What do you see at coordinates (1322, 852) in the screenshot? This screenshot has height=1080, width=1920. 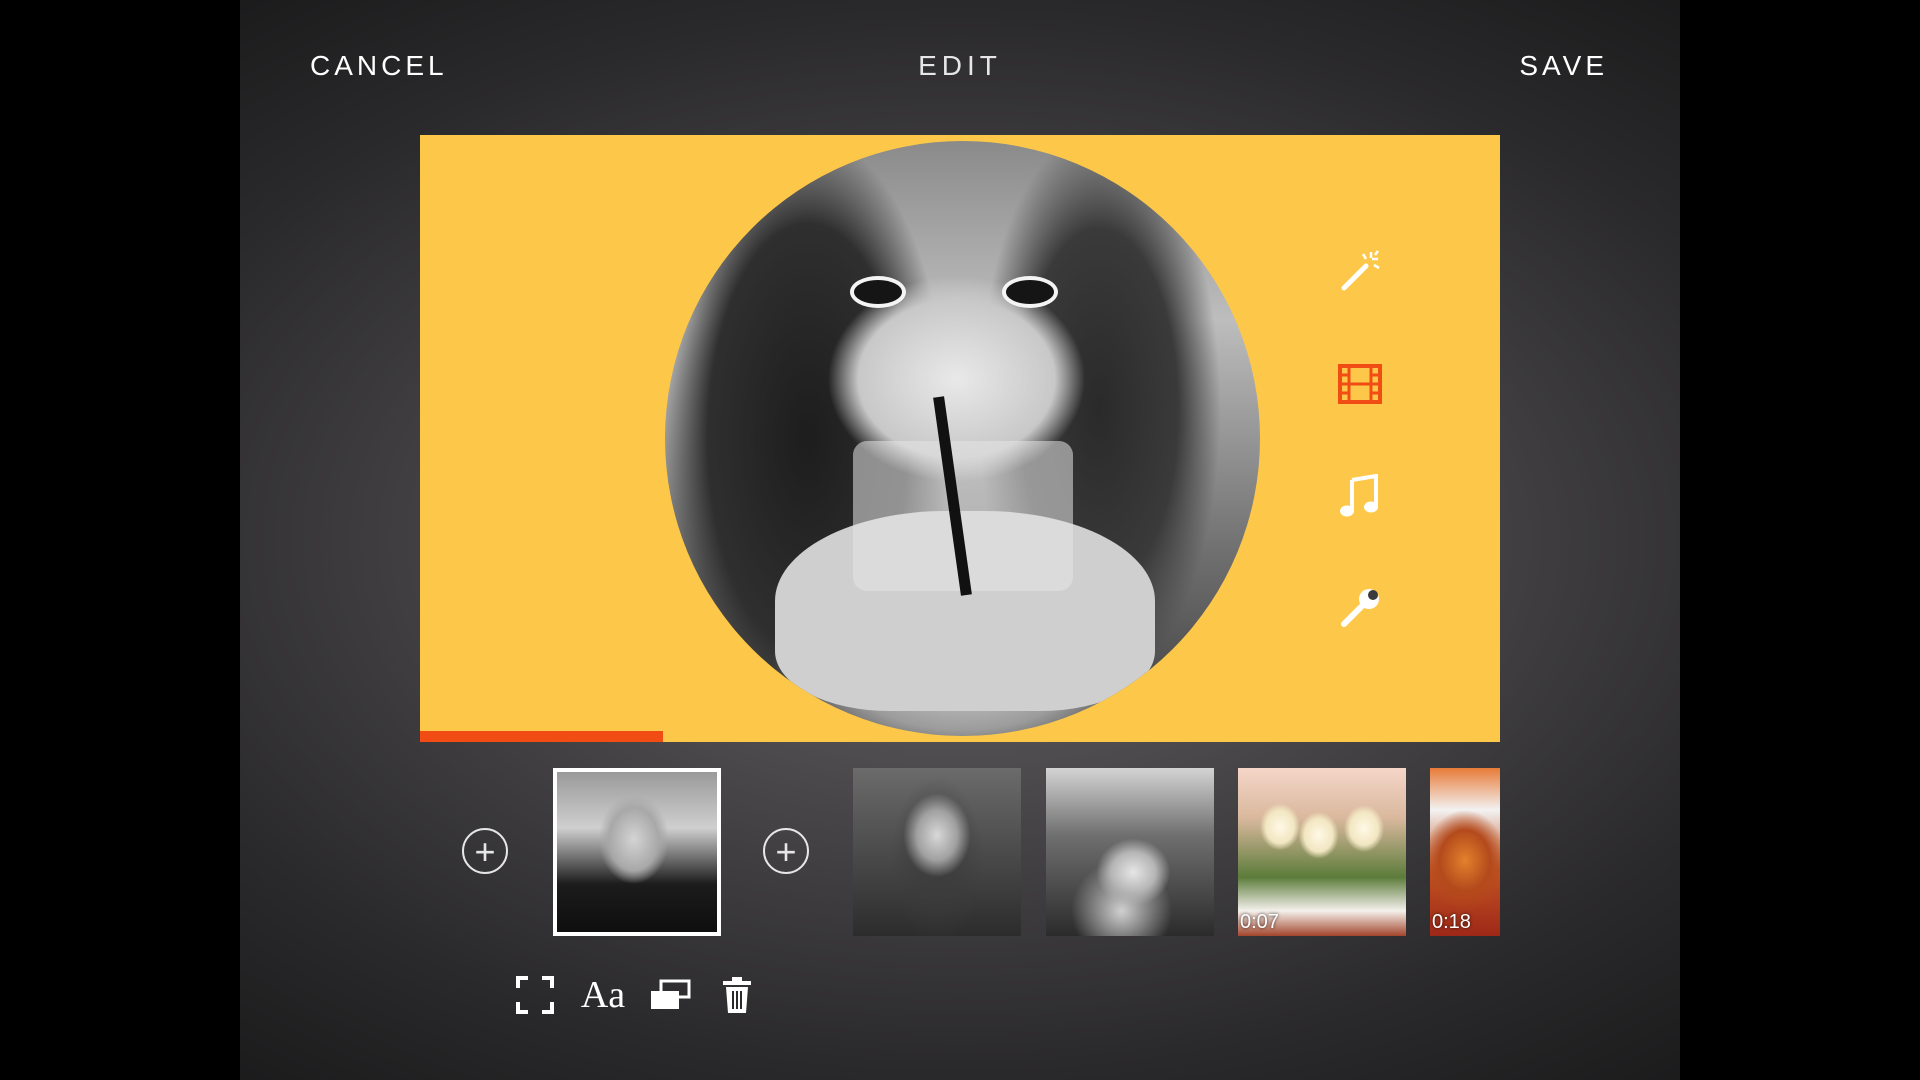 I see `timeline-clip: 0:07` at bounding box center [1322, 852].